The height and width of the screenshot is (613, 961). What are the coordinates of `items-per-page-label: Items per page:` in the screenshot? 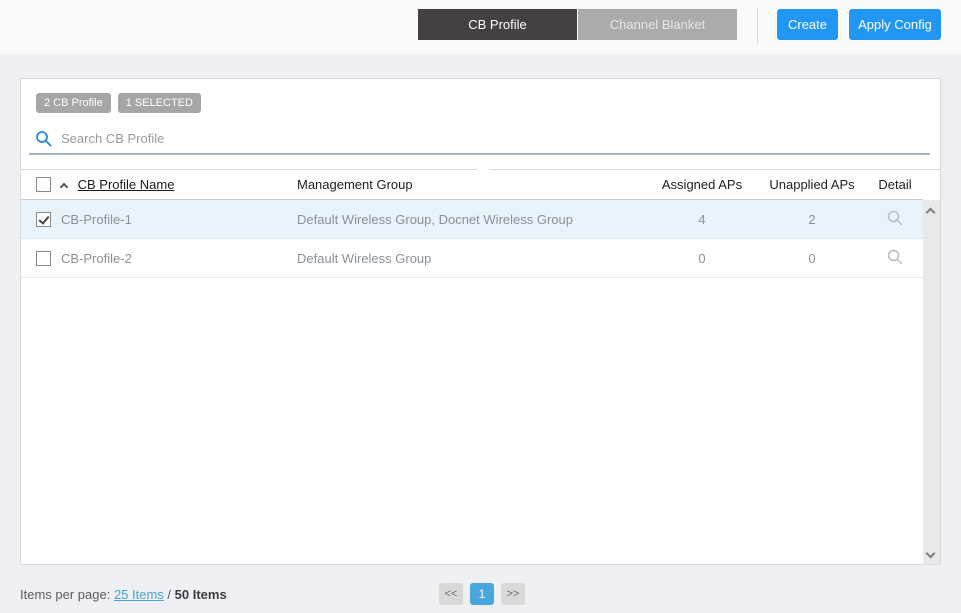 It's located at (65, 594).